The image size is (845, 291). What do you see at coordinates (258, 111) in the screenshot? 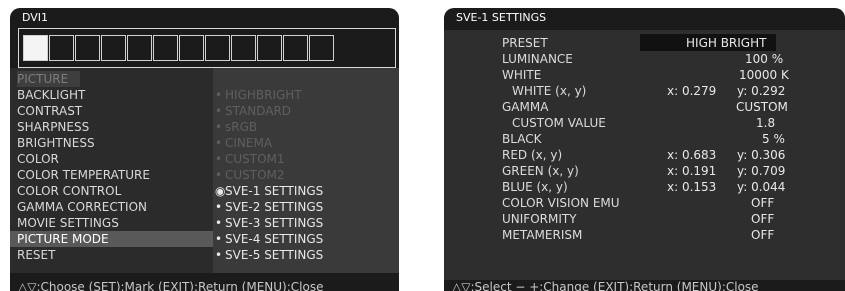
I see `submenu-label: STANDARD` at bounding box center [258, 111].